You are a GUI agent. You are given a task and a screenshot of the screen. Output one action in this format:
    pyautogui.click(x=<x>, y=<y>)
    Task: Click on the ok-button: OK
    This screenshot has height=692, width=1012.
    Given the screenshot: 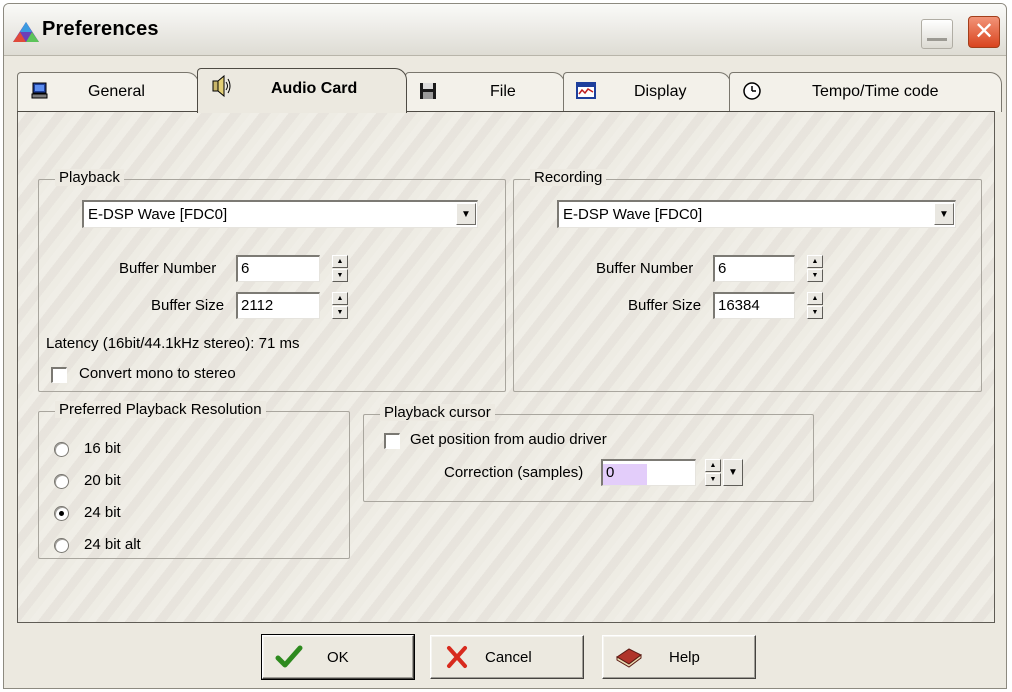 What is the action you would take?
    pyautogui.click(x=338, y=657)
    